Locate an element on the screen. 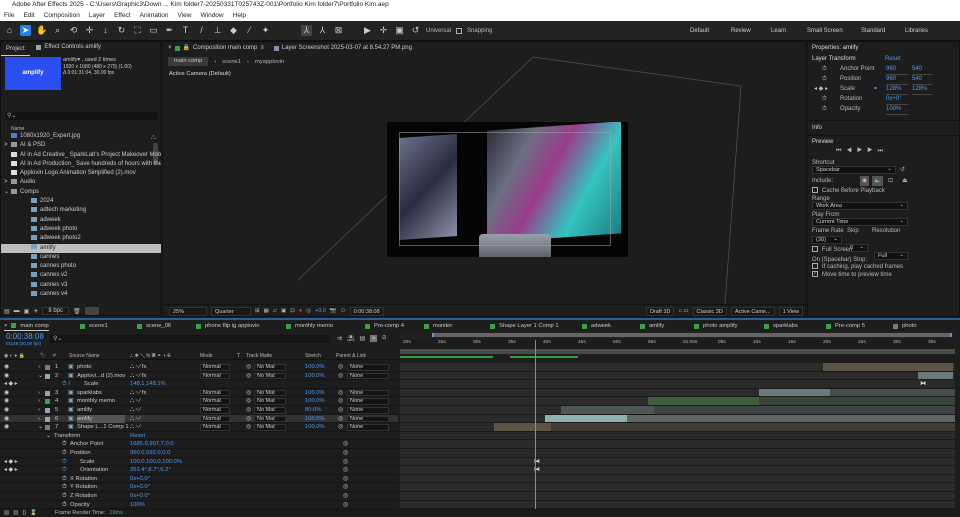 The width and height of the screenshot is (960, 517). world-axis-icon: ⅄ is located at coordinates (322, 30).